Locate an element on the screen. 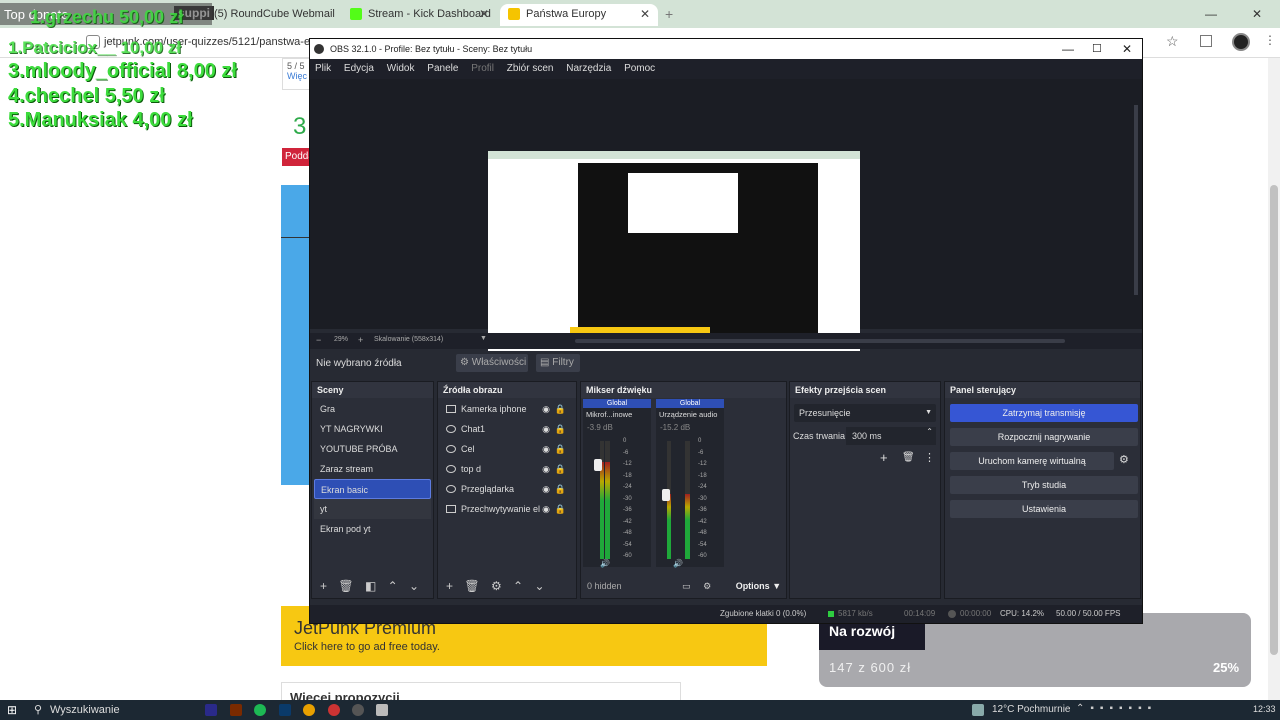 Image resolution: width=1280 pixels, height=720 pixels. tab-panstwa-europy: Państwa Europy ✕ is located at coordinates (579, 15).